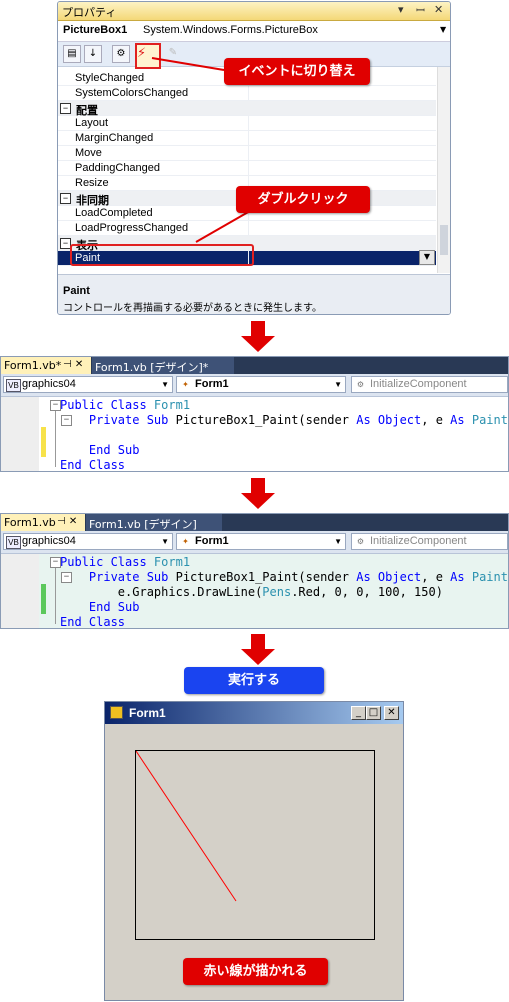 This screenshot has height=1002, width=509. What do you see at coordinates (43, 522) in the screenshot?
I see `tab-code: Form1.vb ⊣ ✕` at bounding box center [43, 522].